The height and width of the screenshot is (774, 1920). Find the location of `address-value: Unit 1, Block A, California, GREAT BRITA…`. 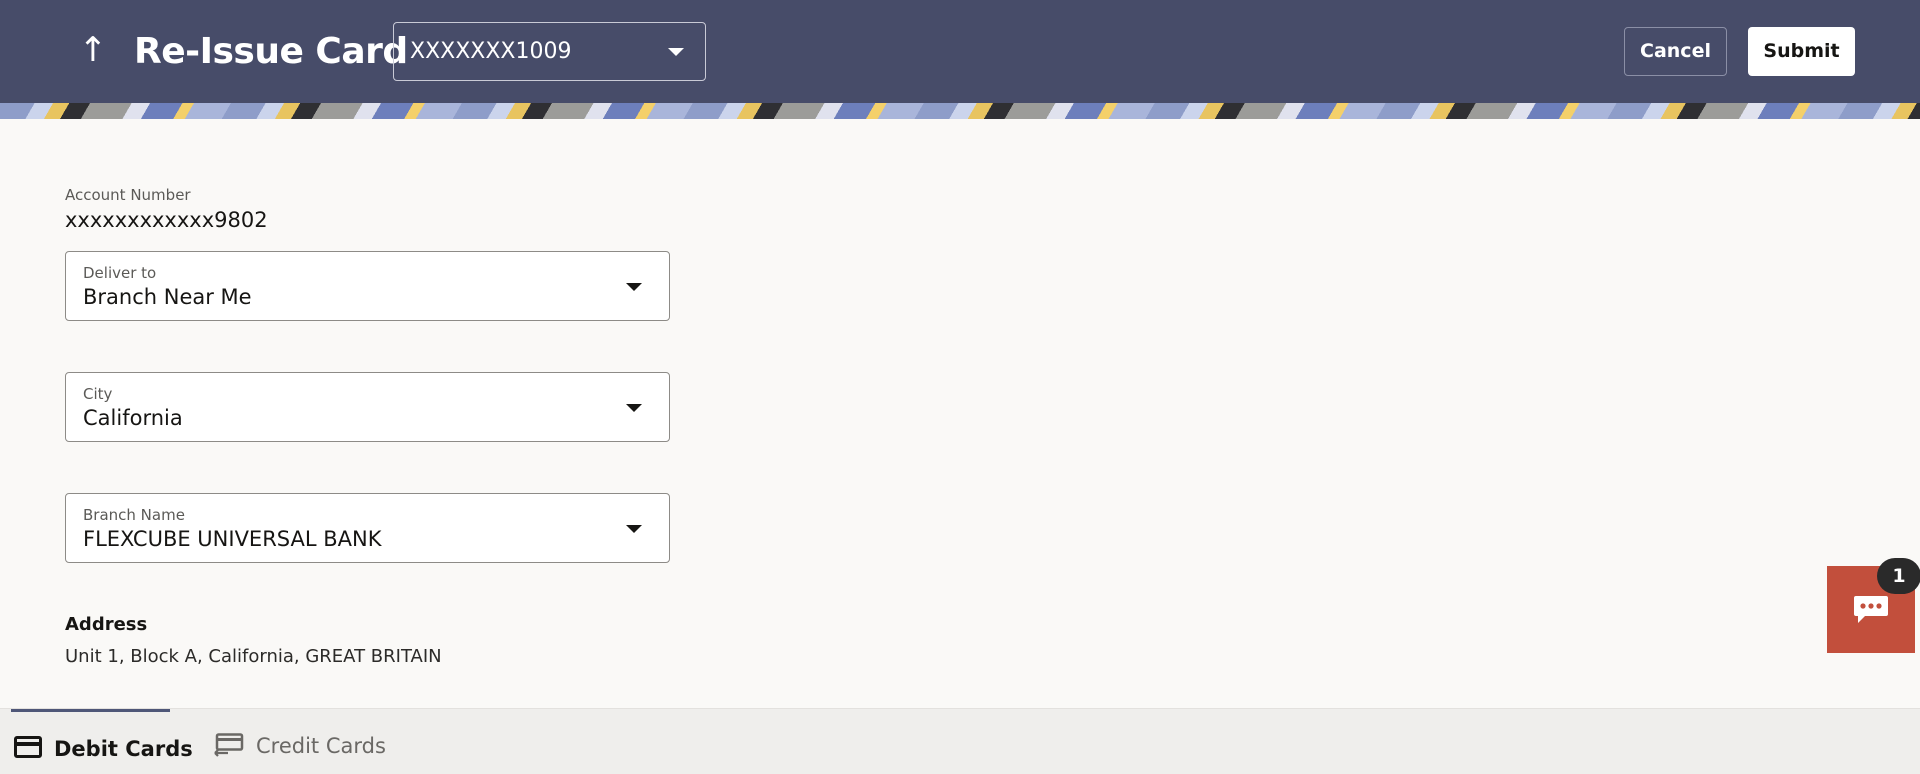

address-value: Unit 1, Block A, California, GREAT BRITA… is located at coordinates (253, 656).